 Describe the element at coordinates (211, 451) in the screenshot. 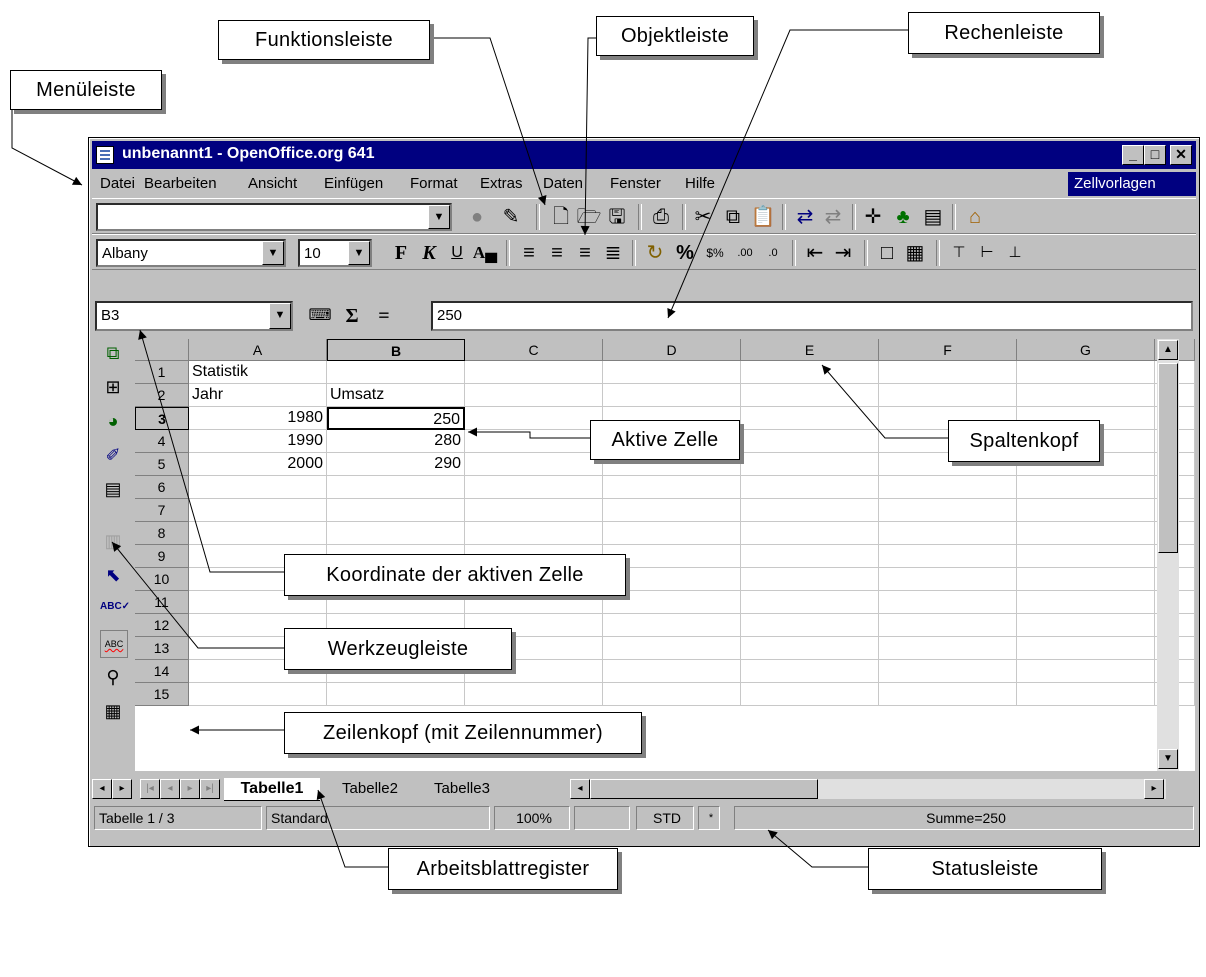

I see `leader-koordinate` at that location.